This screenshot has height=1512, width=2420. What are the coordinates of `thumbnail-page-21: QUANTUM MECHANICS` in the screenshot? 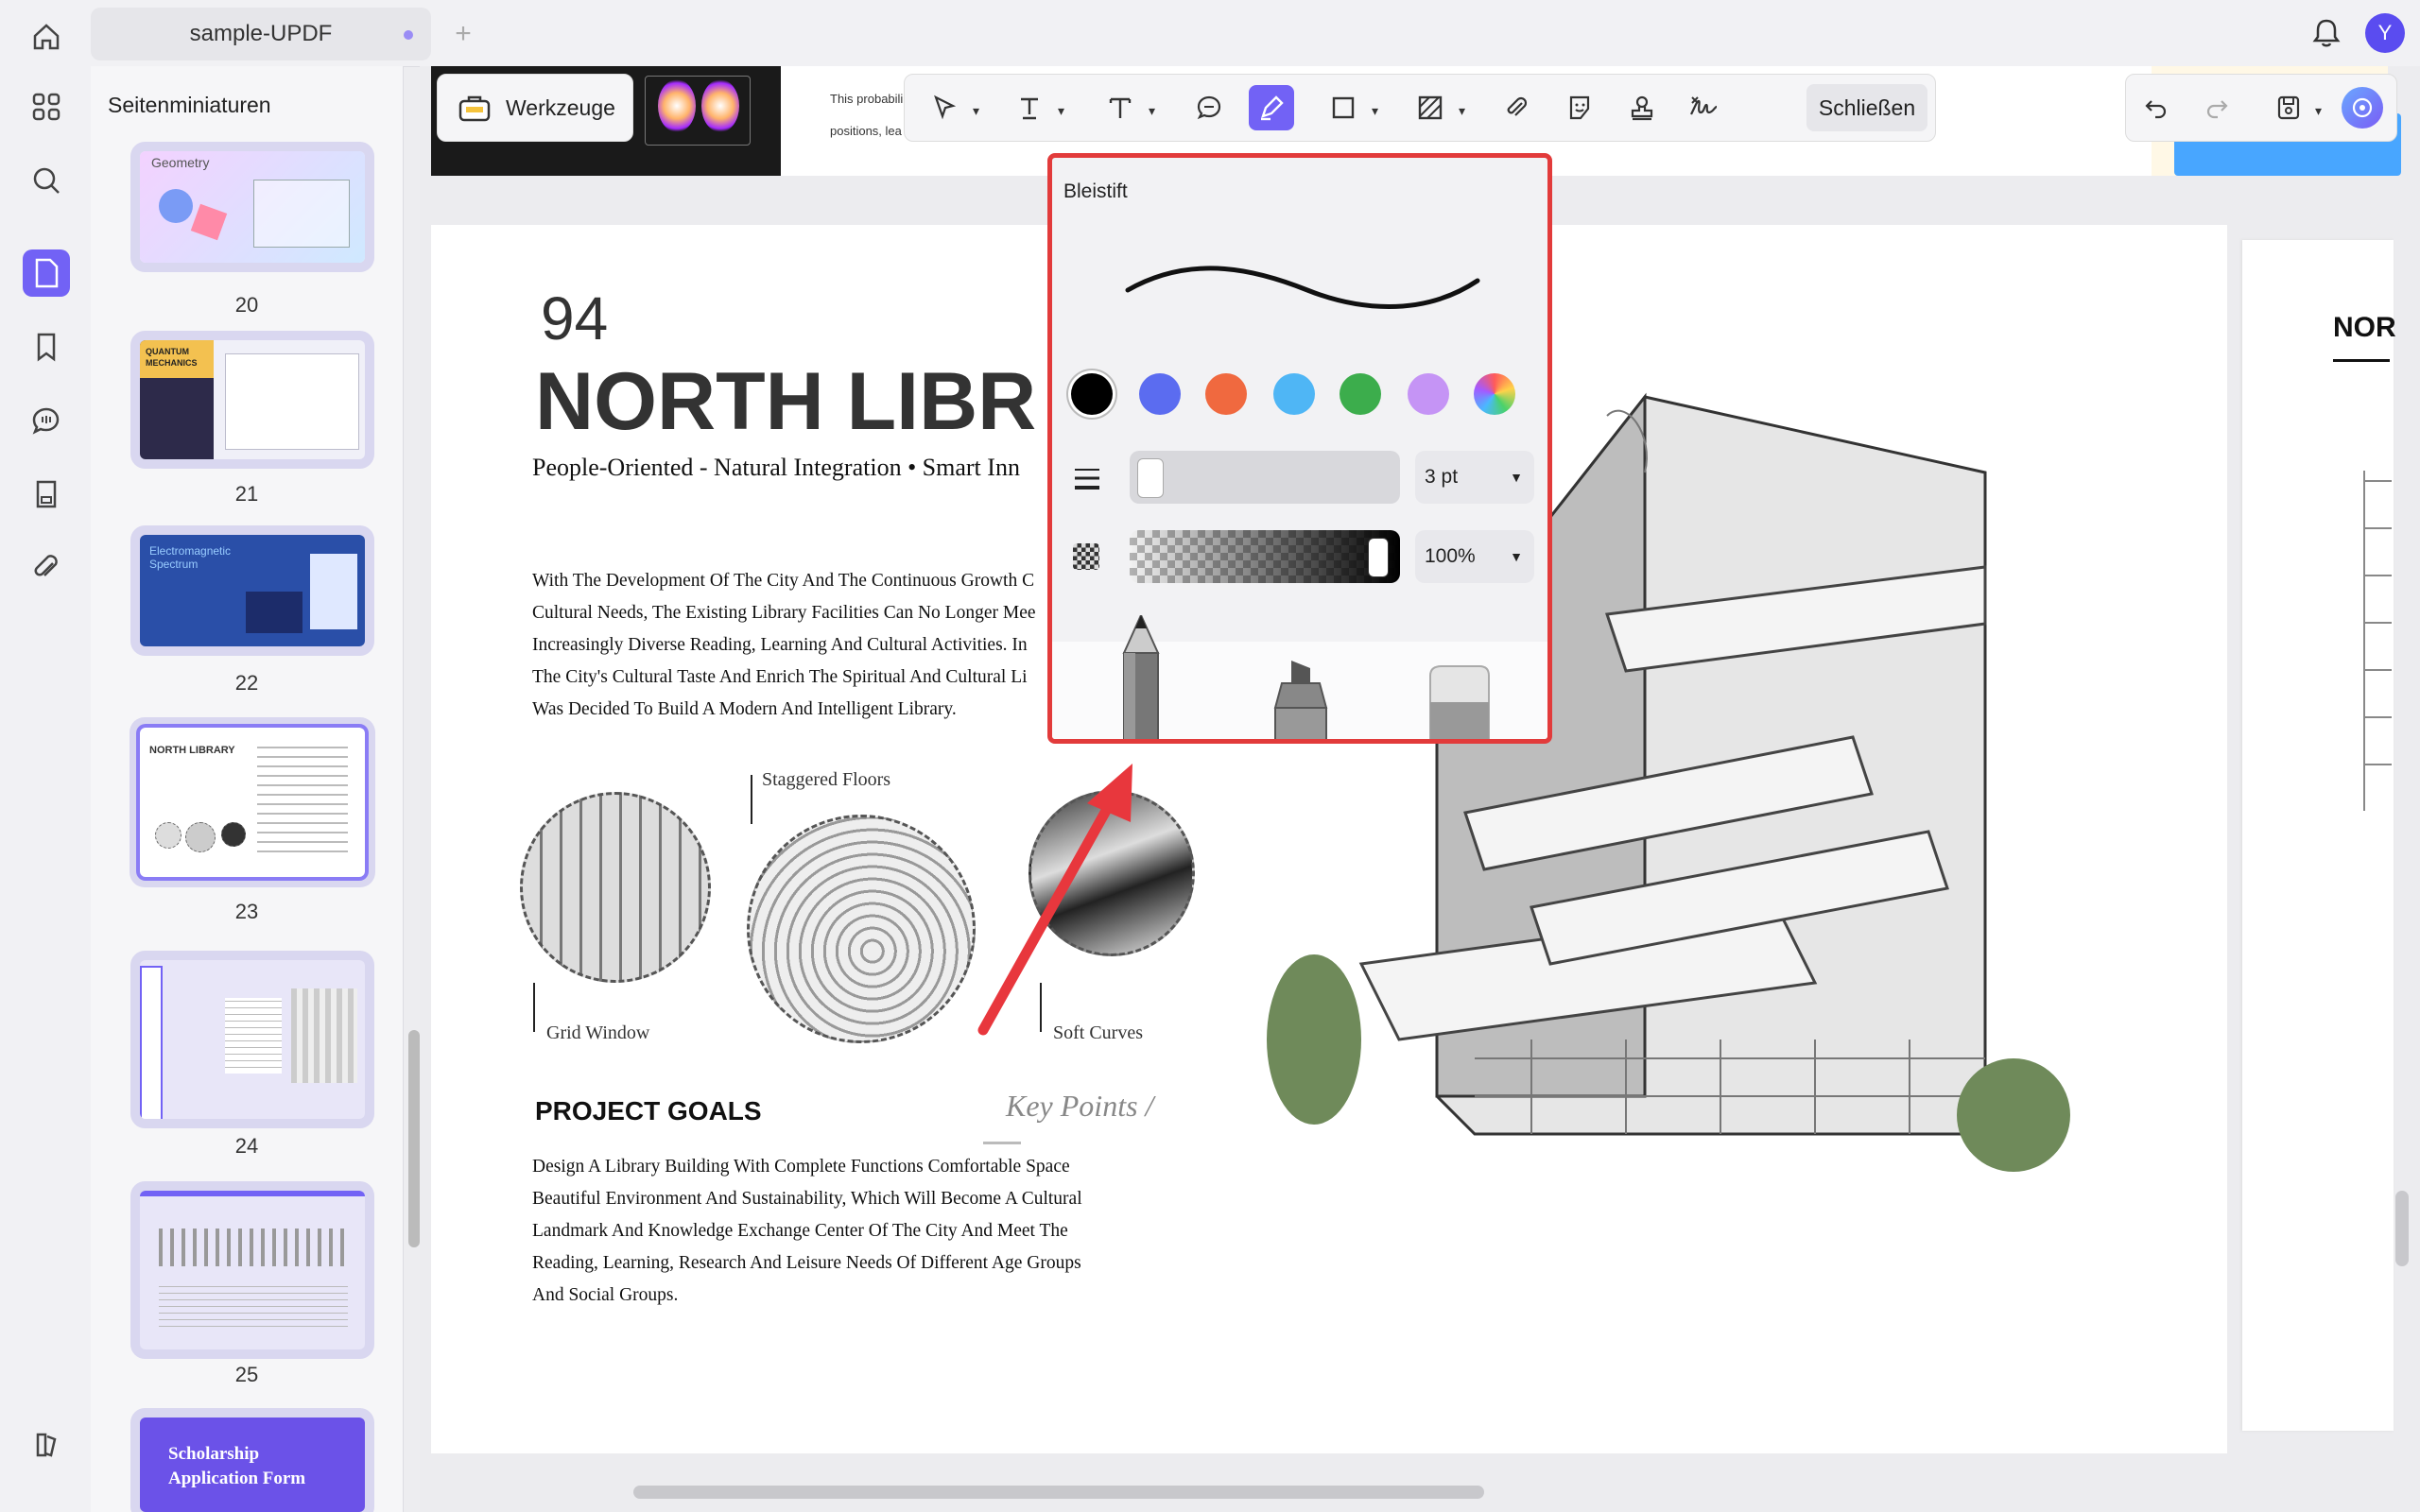 It's located at (252, 399).